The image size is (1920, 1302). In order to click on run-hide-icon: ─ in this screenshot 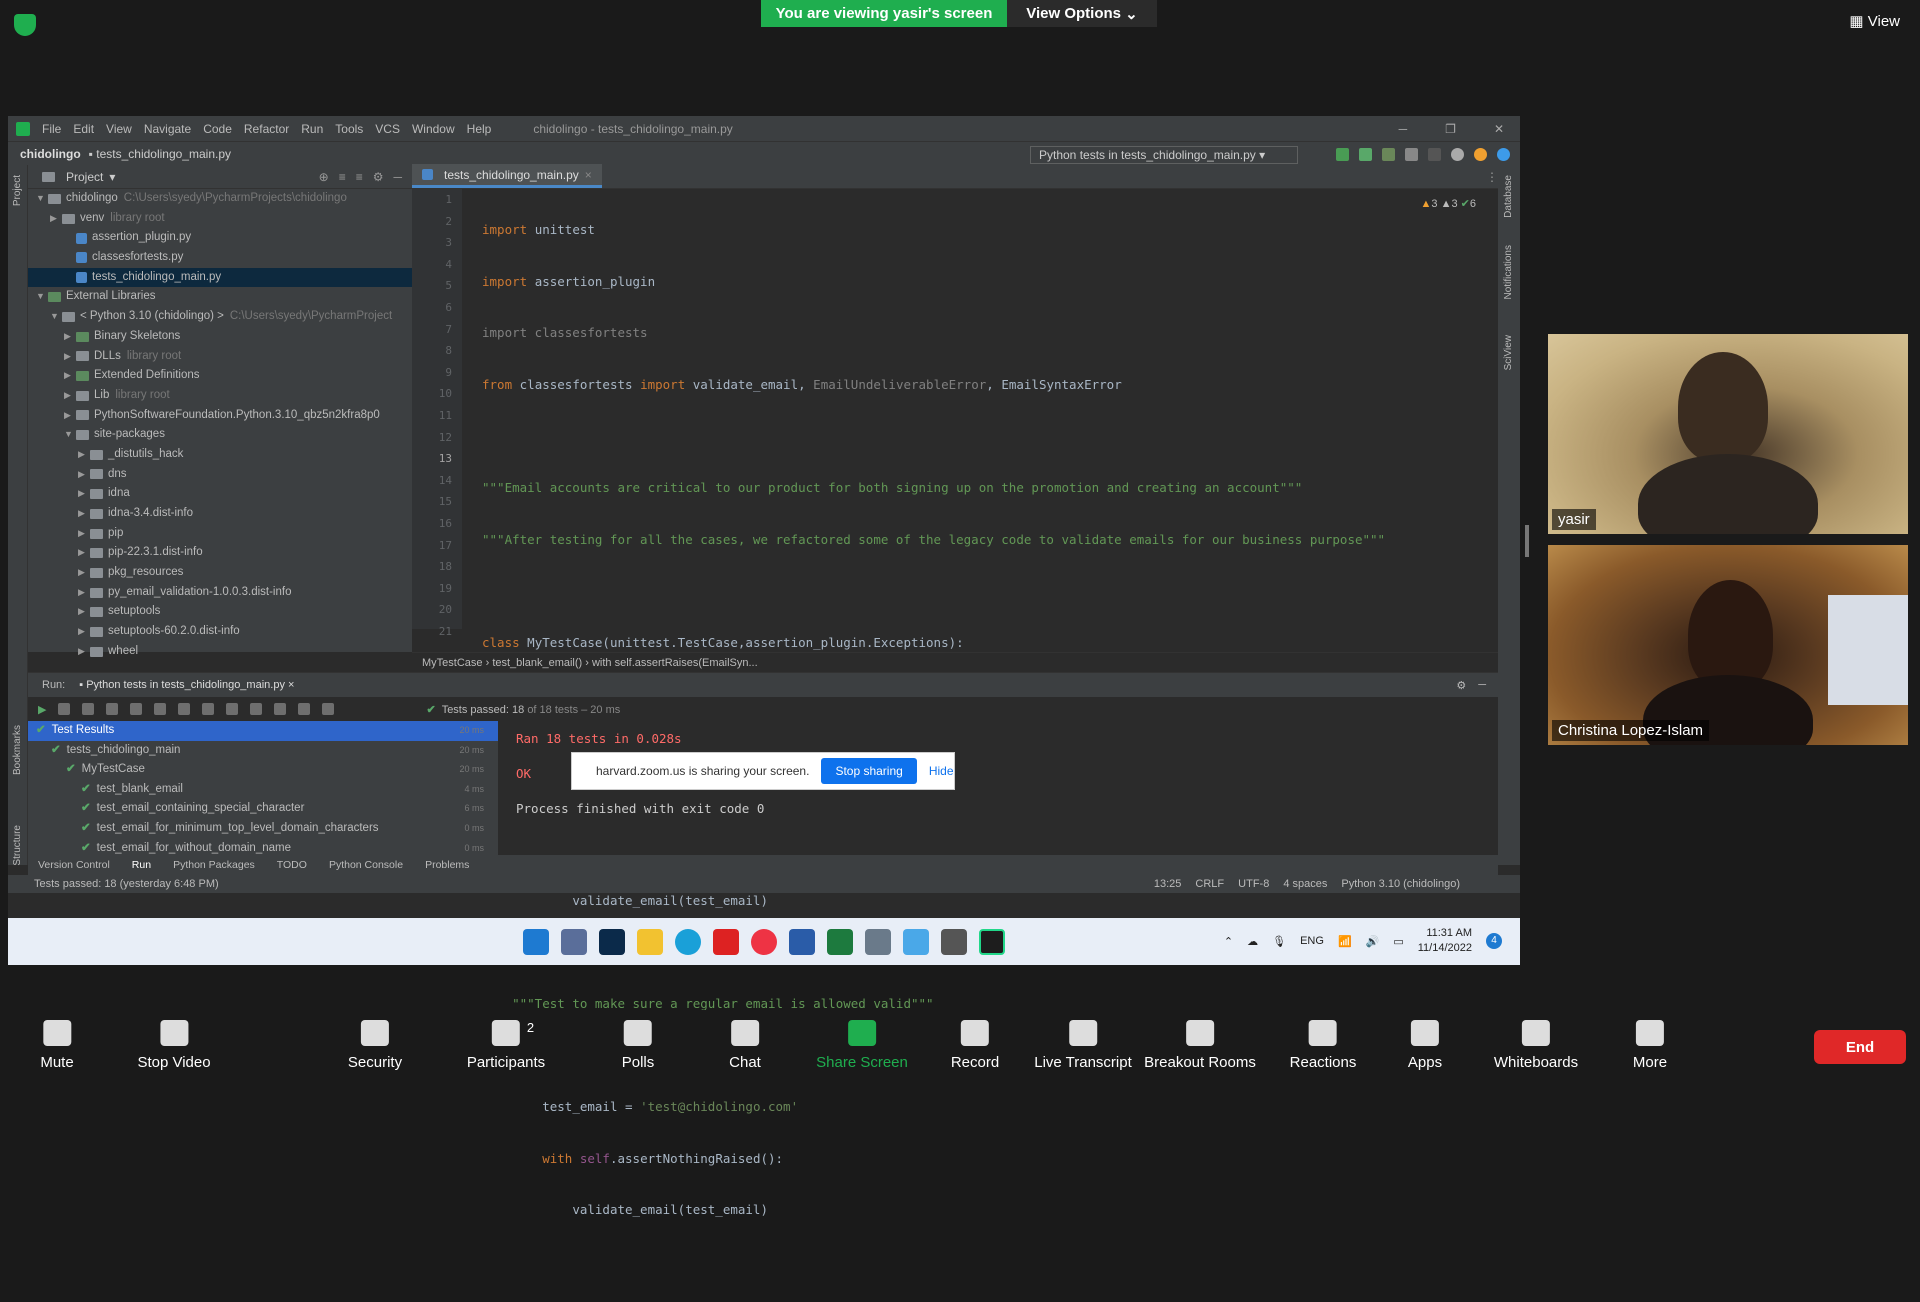, I will do `click(1482, 685)`.